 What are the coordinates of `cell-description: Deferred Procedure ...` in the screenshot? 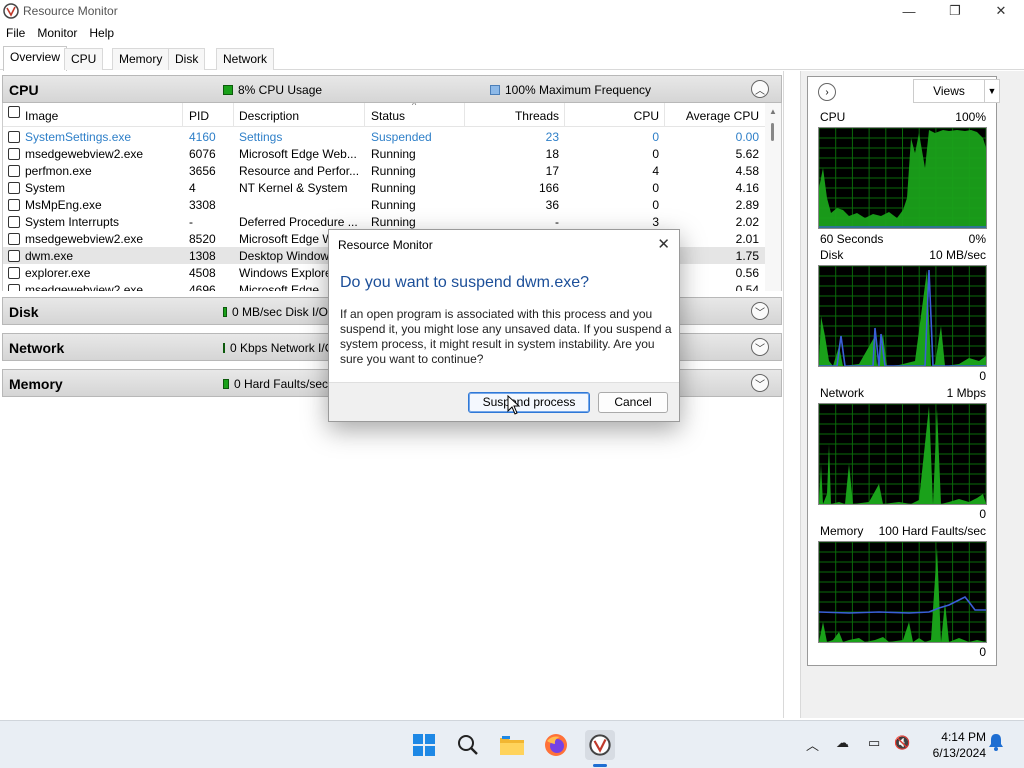 It's located at (298, 222).